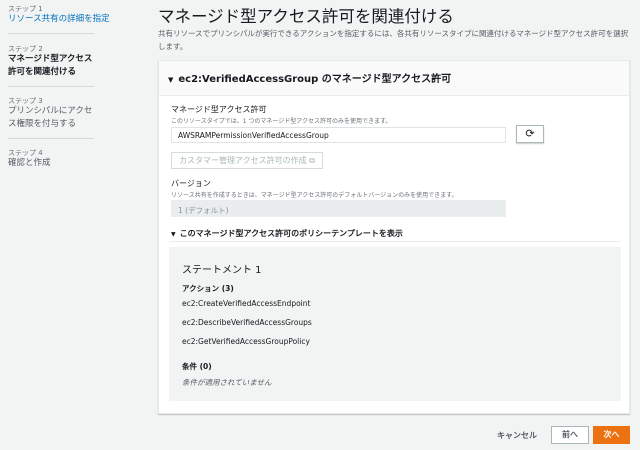  Describe the element at coordinates (197, 366) in the screenshot. I see `conditions-label: 条件 (0)` at that location.